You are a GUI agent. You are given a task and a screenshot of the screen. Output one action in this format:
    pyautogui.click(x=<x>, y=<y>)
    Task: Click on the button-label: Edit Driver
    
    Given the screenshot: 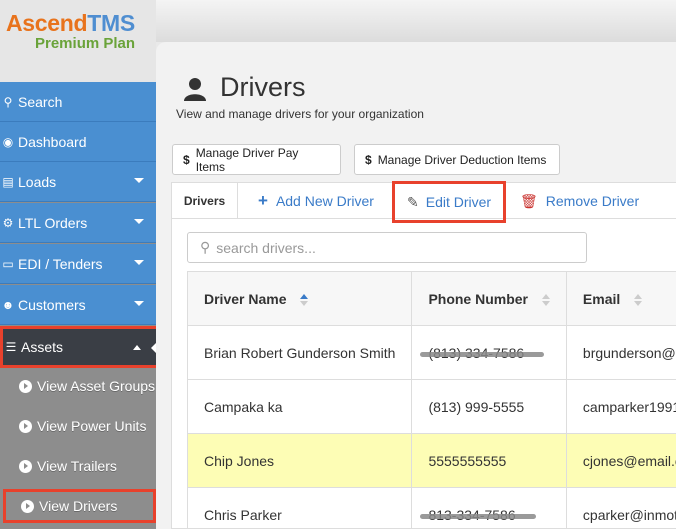 What is the action you would take?
    pyautogui.click(x=458, y=202)
    